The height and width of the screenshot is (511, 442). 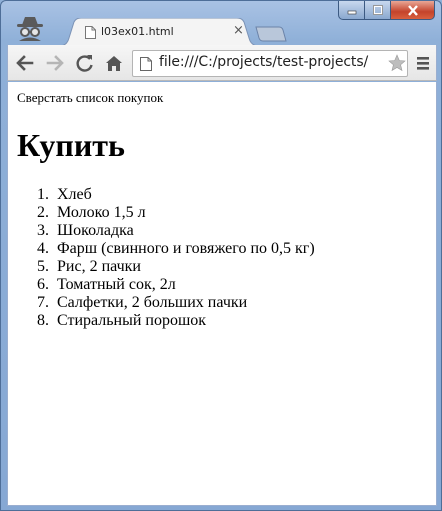 What do you see at coordinates (166, 213) in the screenshot?
I see `list-item: 2. Молоко 1,5 л` at bounding box center [166, 213].